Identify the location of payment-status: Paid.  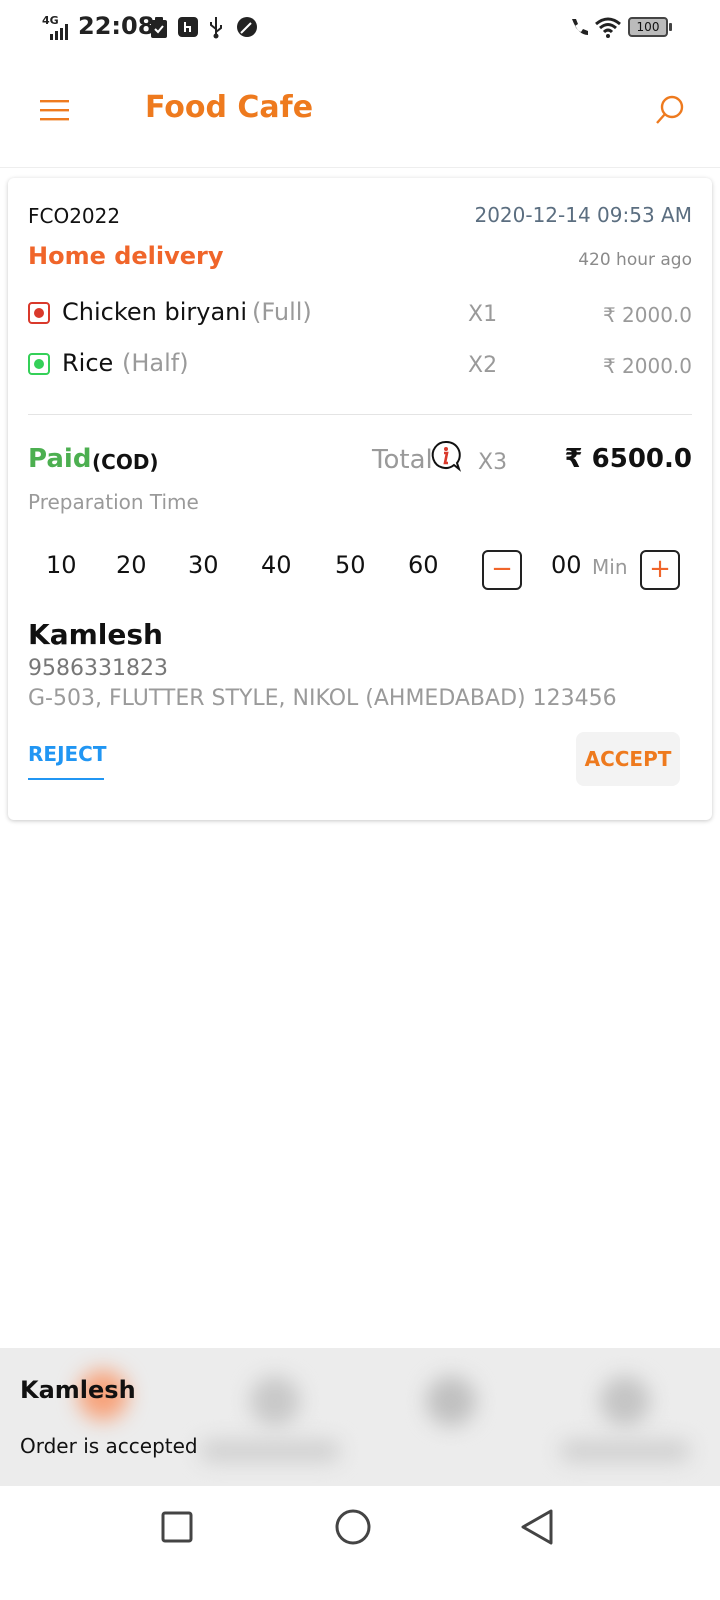
(60, 459).